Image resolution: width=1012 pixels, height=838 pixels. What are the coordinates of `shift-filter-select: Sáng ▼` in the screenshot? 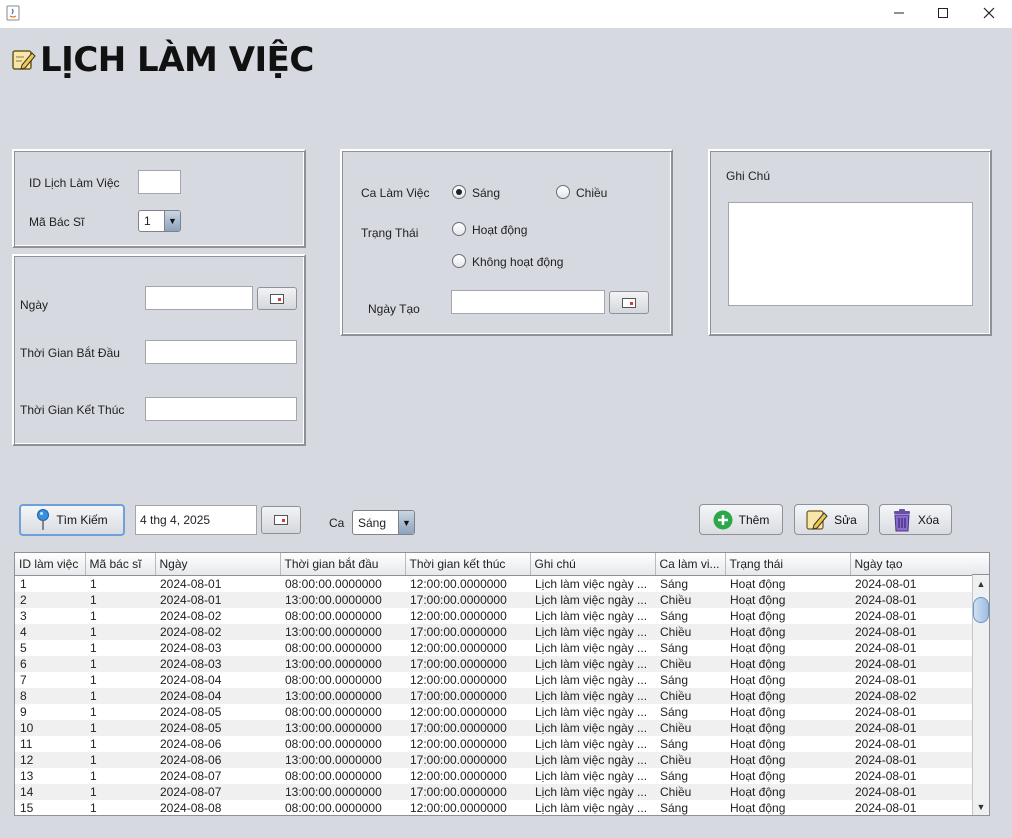 It's located at (383, 522).